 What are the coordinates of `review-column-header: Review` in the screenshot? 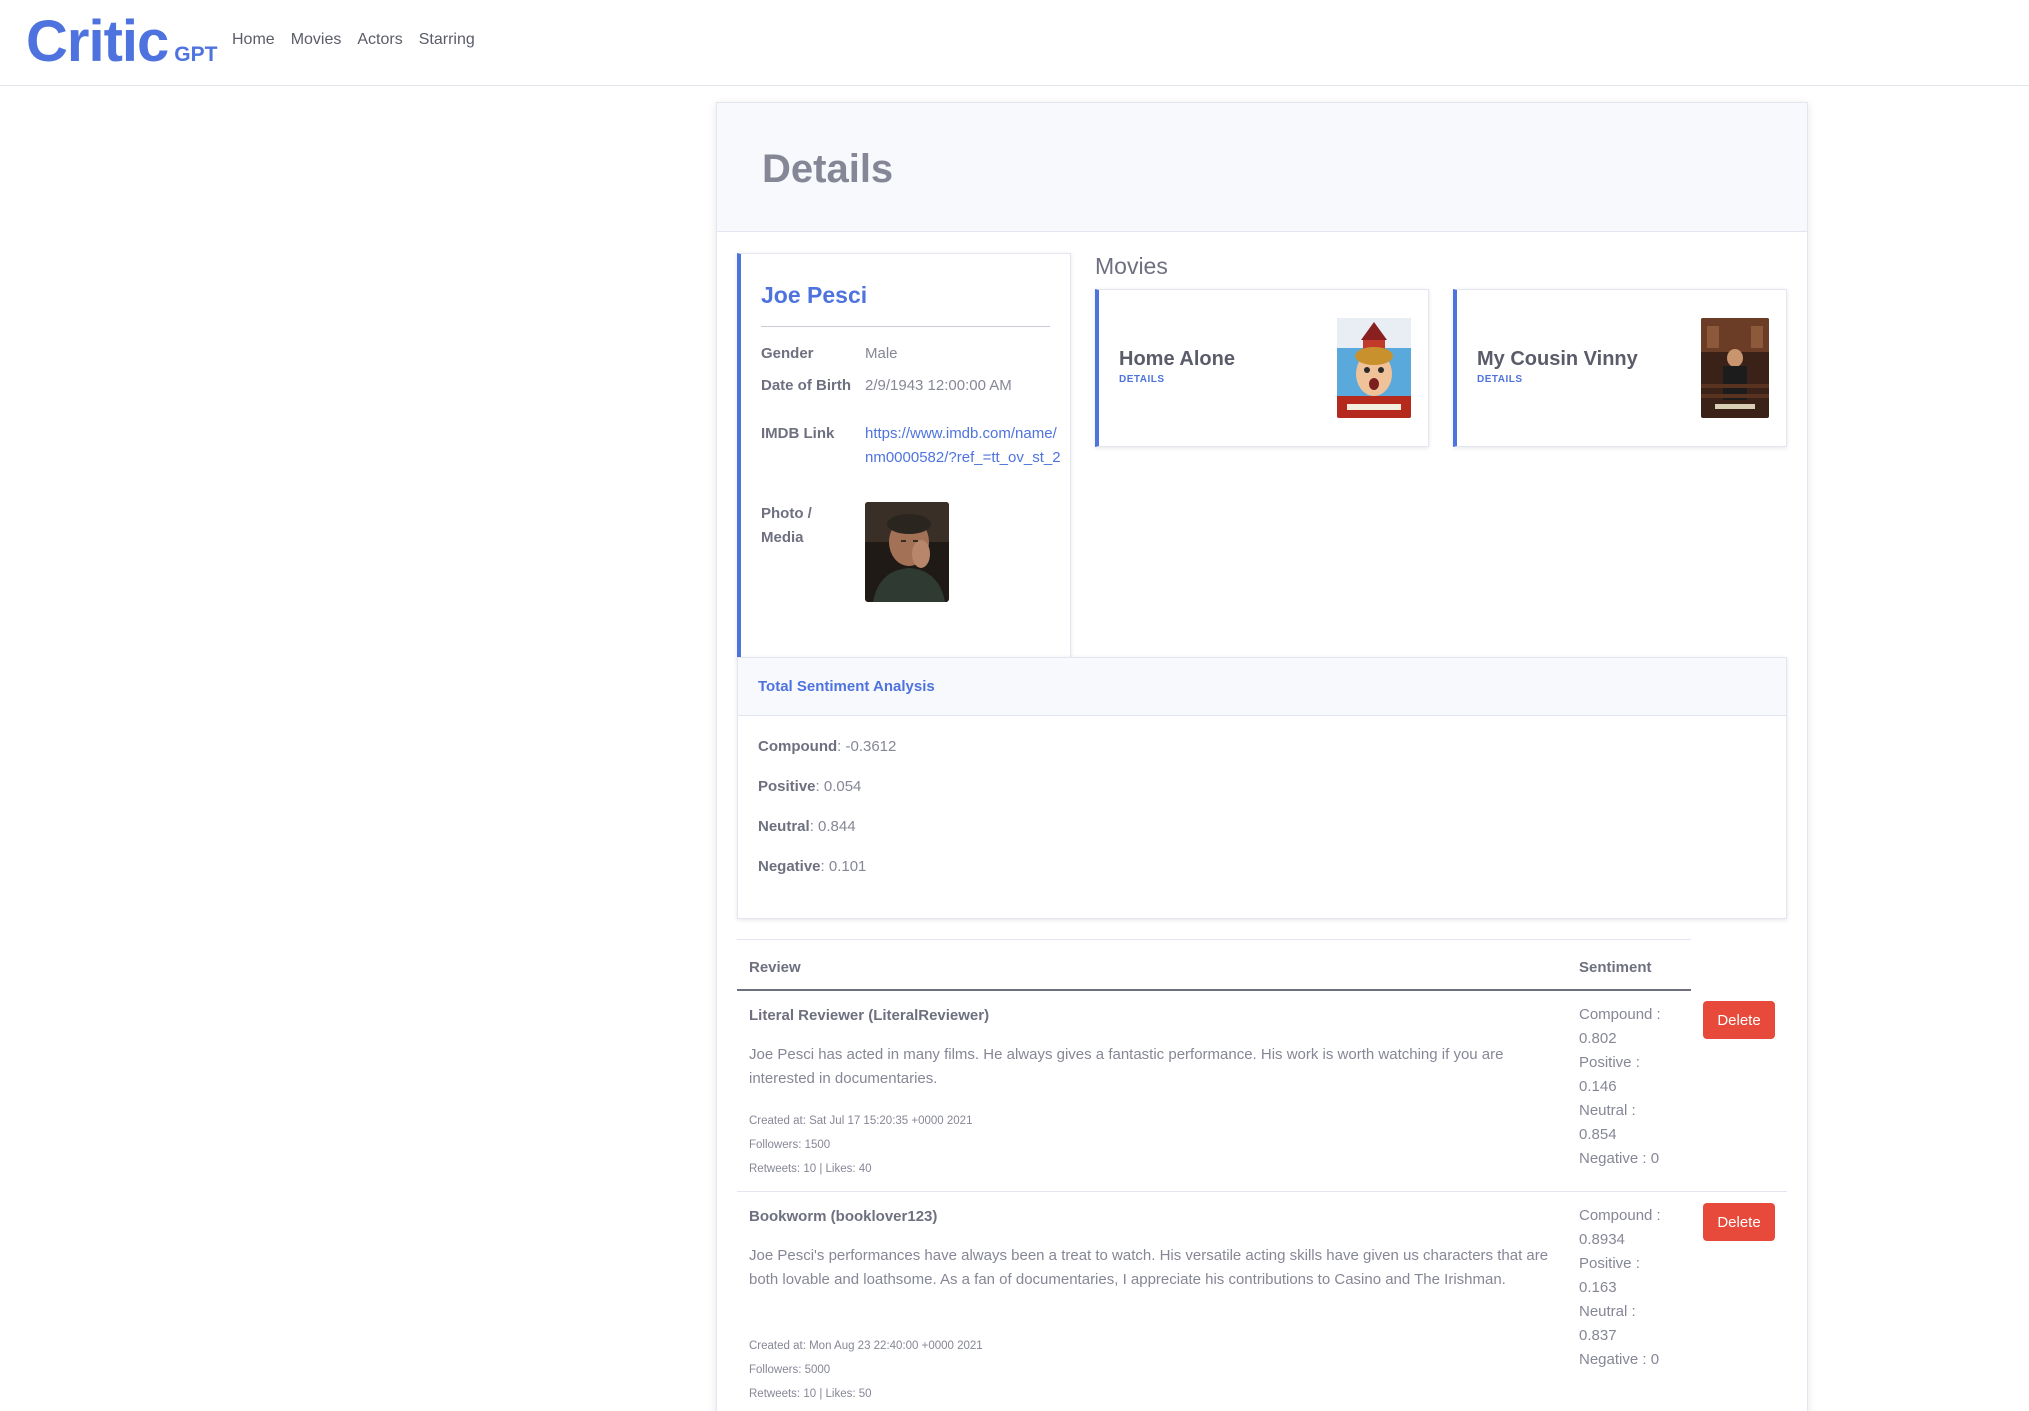 It's located at (775, 967).